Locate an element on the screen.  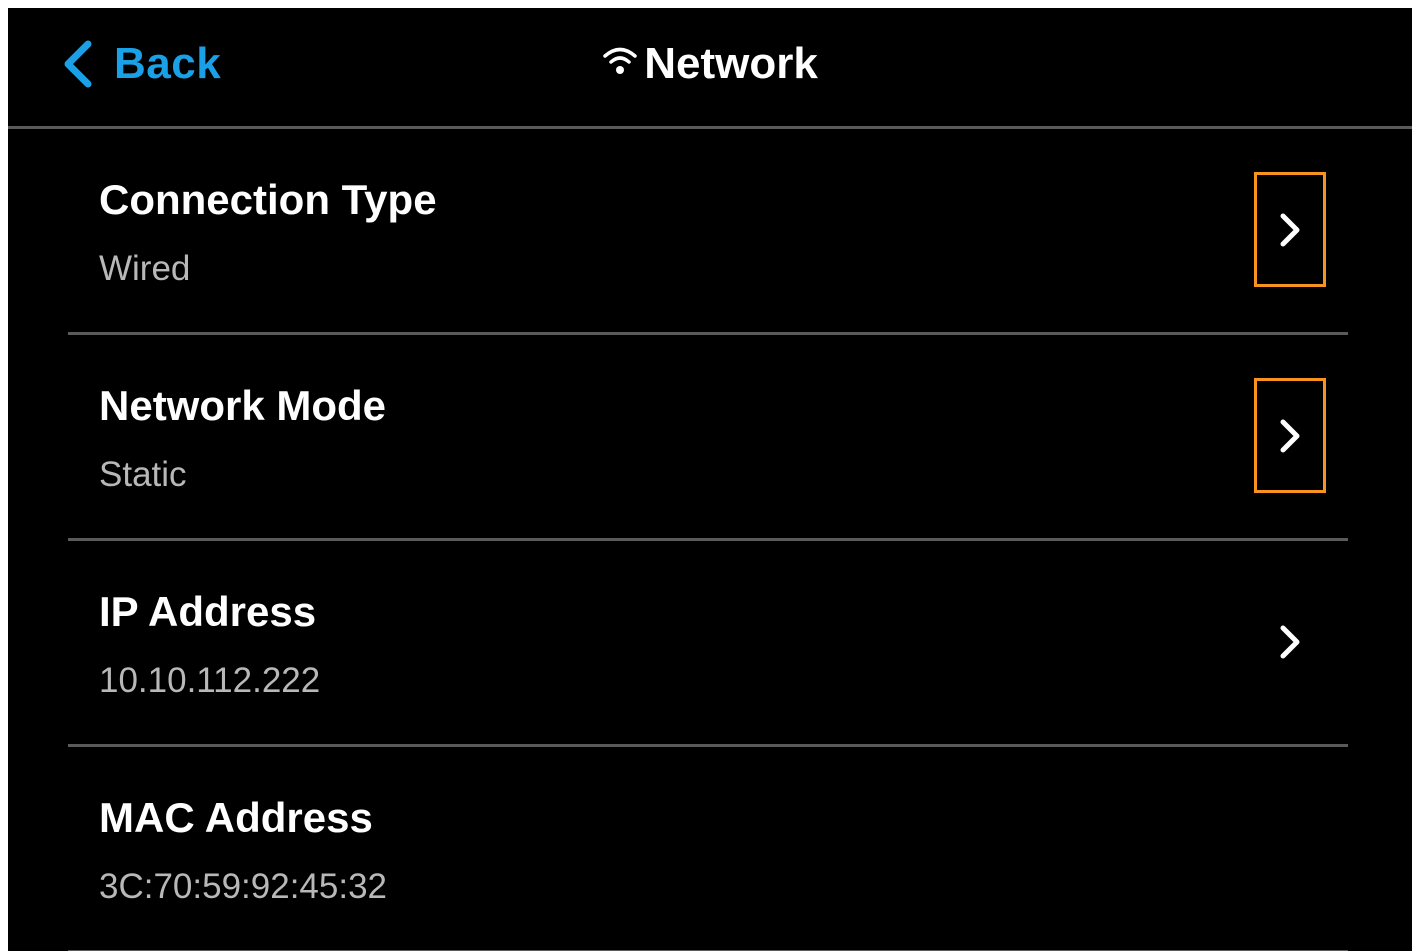
setting-title: Connection Type is located at coordinates (268, 199).